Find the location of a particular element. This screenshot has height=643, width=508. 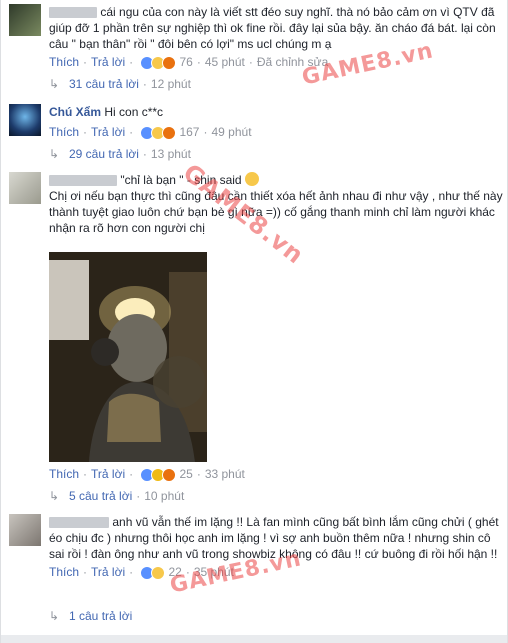

comment-actions: Thích · Trả lời · 76 · 45 phút · Đã chỉnh sửa is located at coordinates (189, 62).